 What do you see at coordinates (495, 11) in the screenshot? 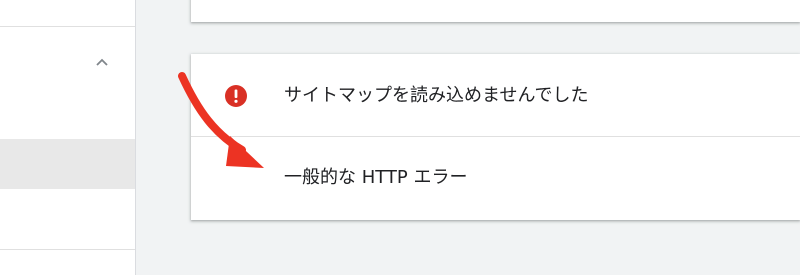
I see `previous-card` at bounding box center [495, 11].